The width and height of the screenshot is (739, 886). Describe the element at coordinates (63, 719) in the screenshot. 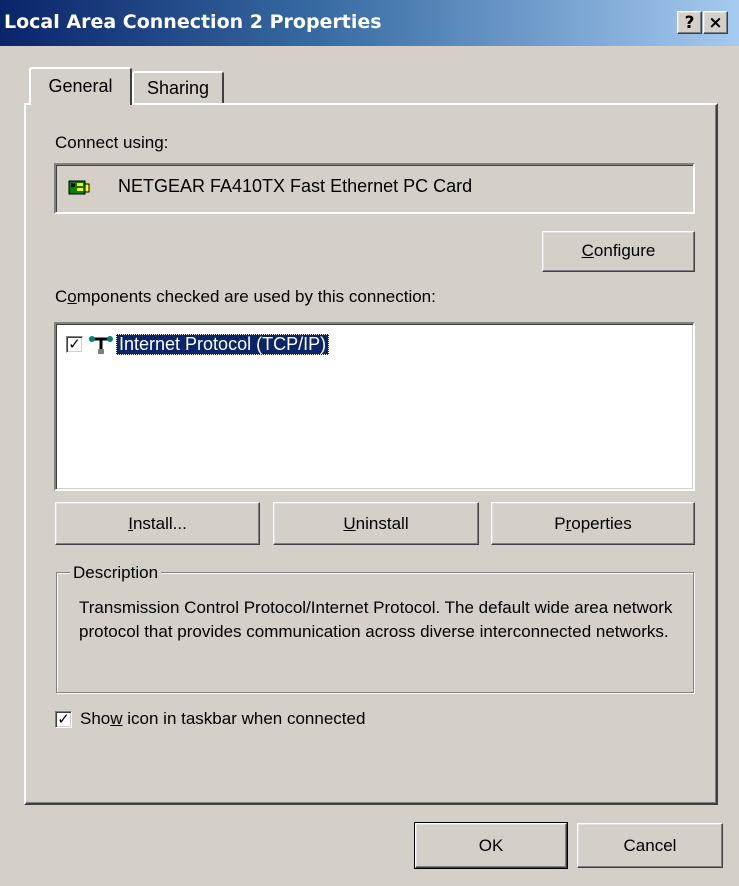

I see `show-icon-checkbox: ✓` at that location.